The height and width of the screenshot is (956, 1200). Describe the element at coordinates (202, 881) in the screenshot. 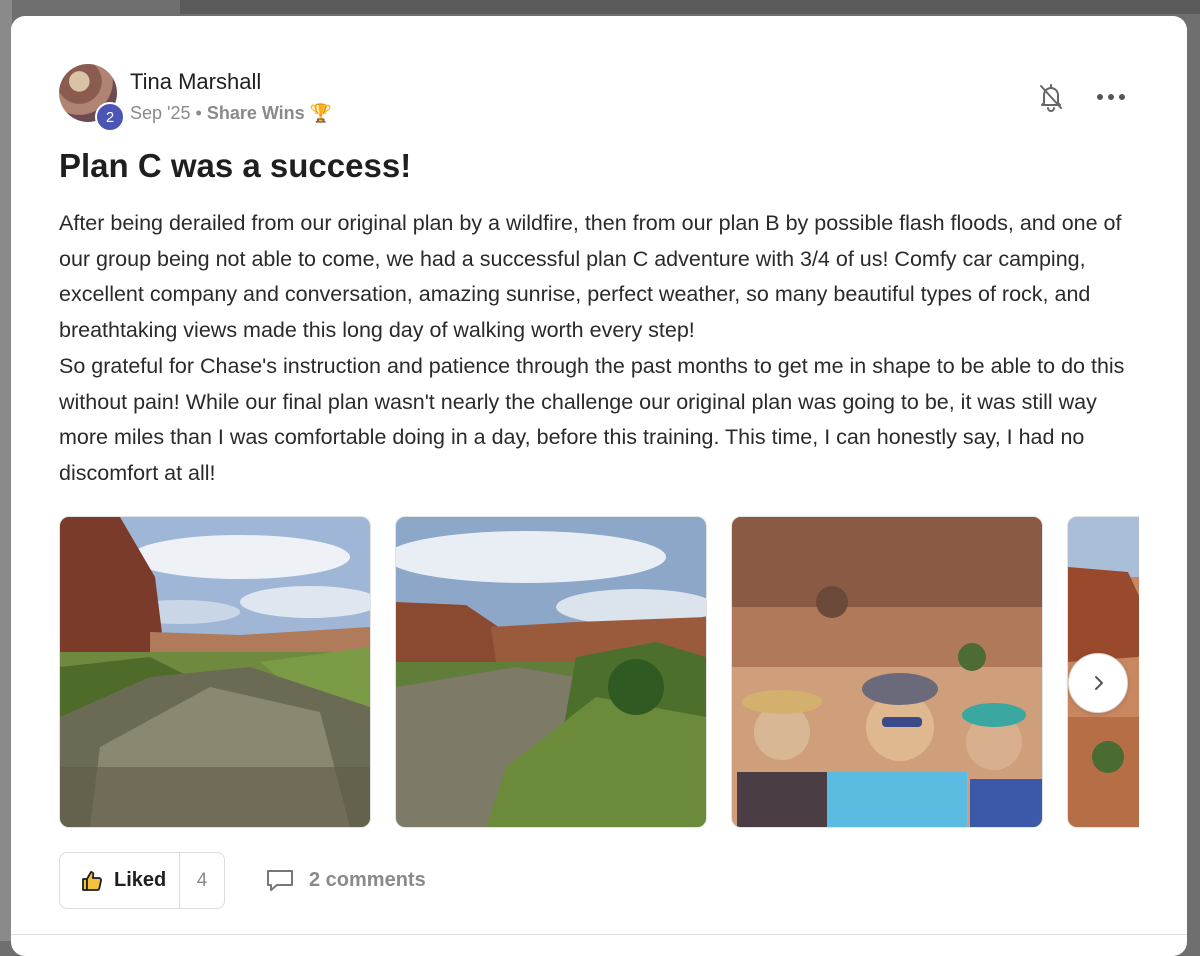

I see `like-count: 4` at that location.